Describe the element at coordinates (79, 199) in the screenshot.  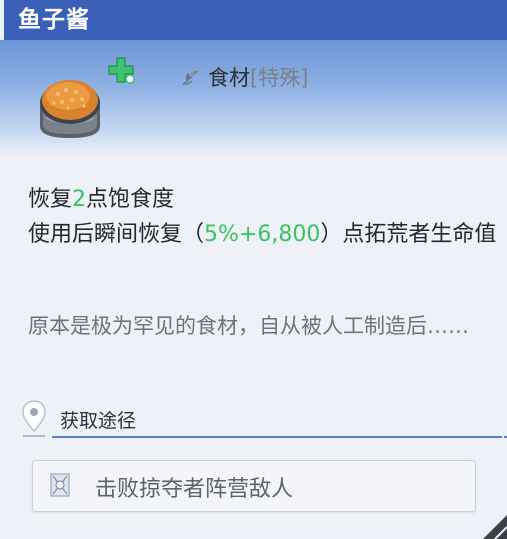
I see `satiety-value: 2` at that location.